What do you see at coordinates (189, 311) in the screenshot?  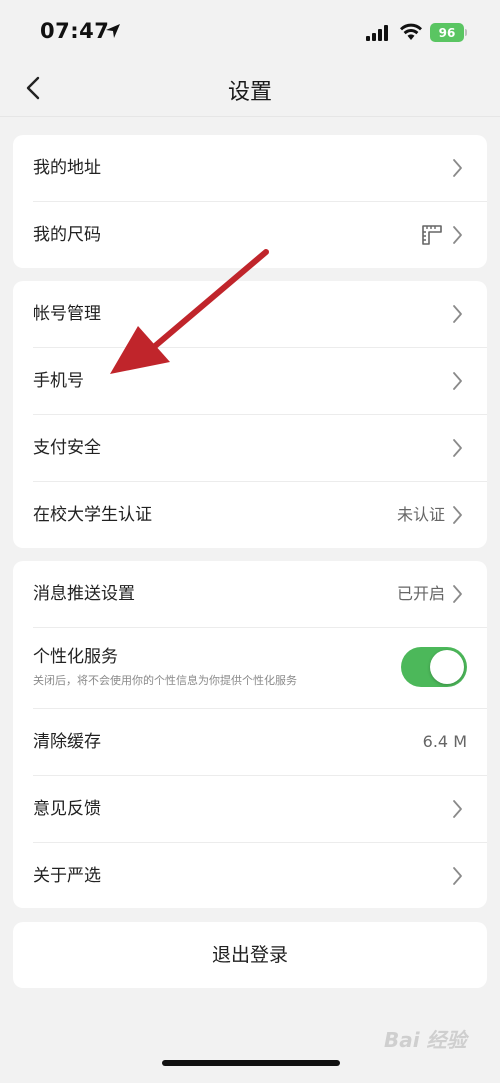 I see `annotation-arrow-icon` at bounding box center [189, 311].